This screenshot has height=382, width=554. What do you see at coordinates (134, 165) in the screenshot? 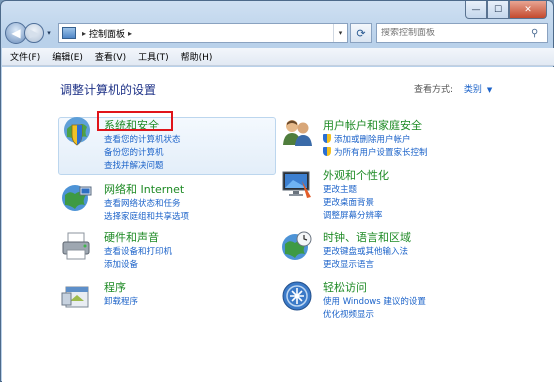
I see `category-link: 查找并解决问题` at bounding box center [134, 165].